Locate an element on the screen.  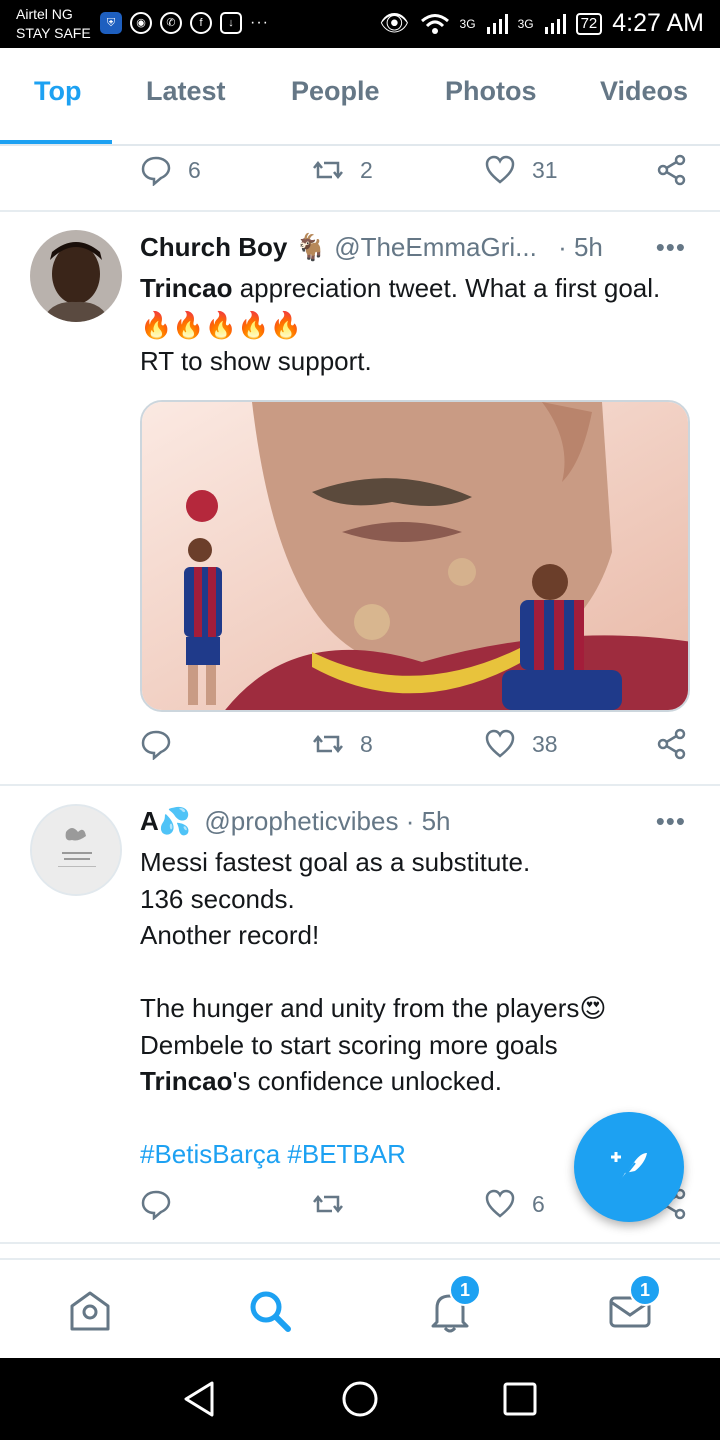
messages-badge: 1 is located at coordinates (645, 1290).